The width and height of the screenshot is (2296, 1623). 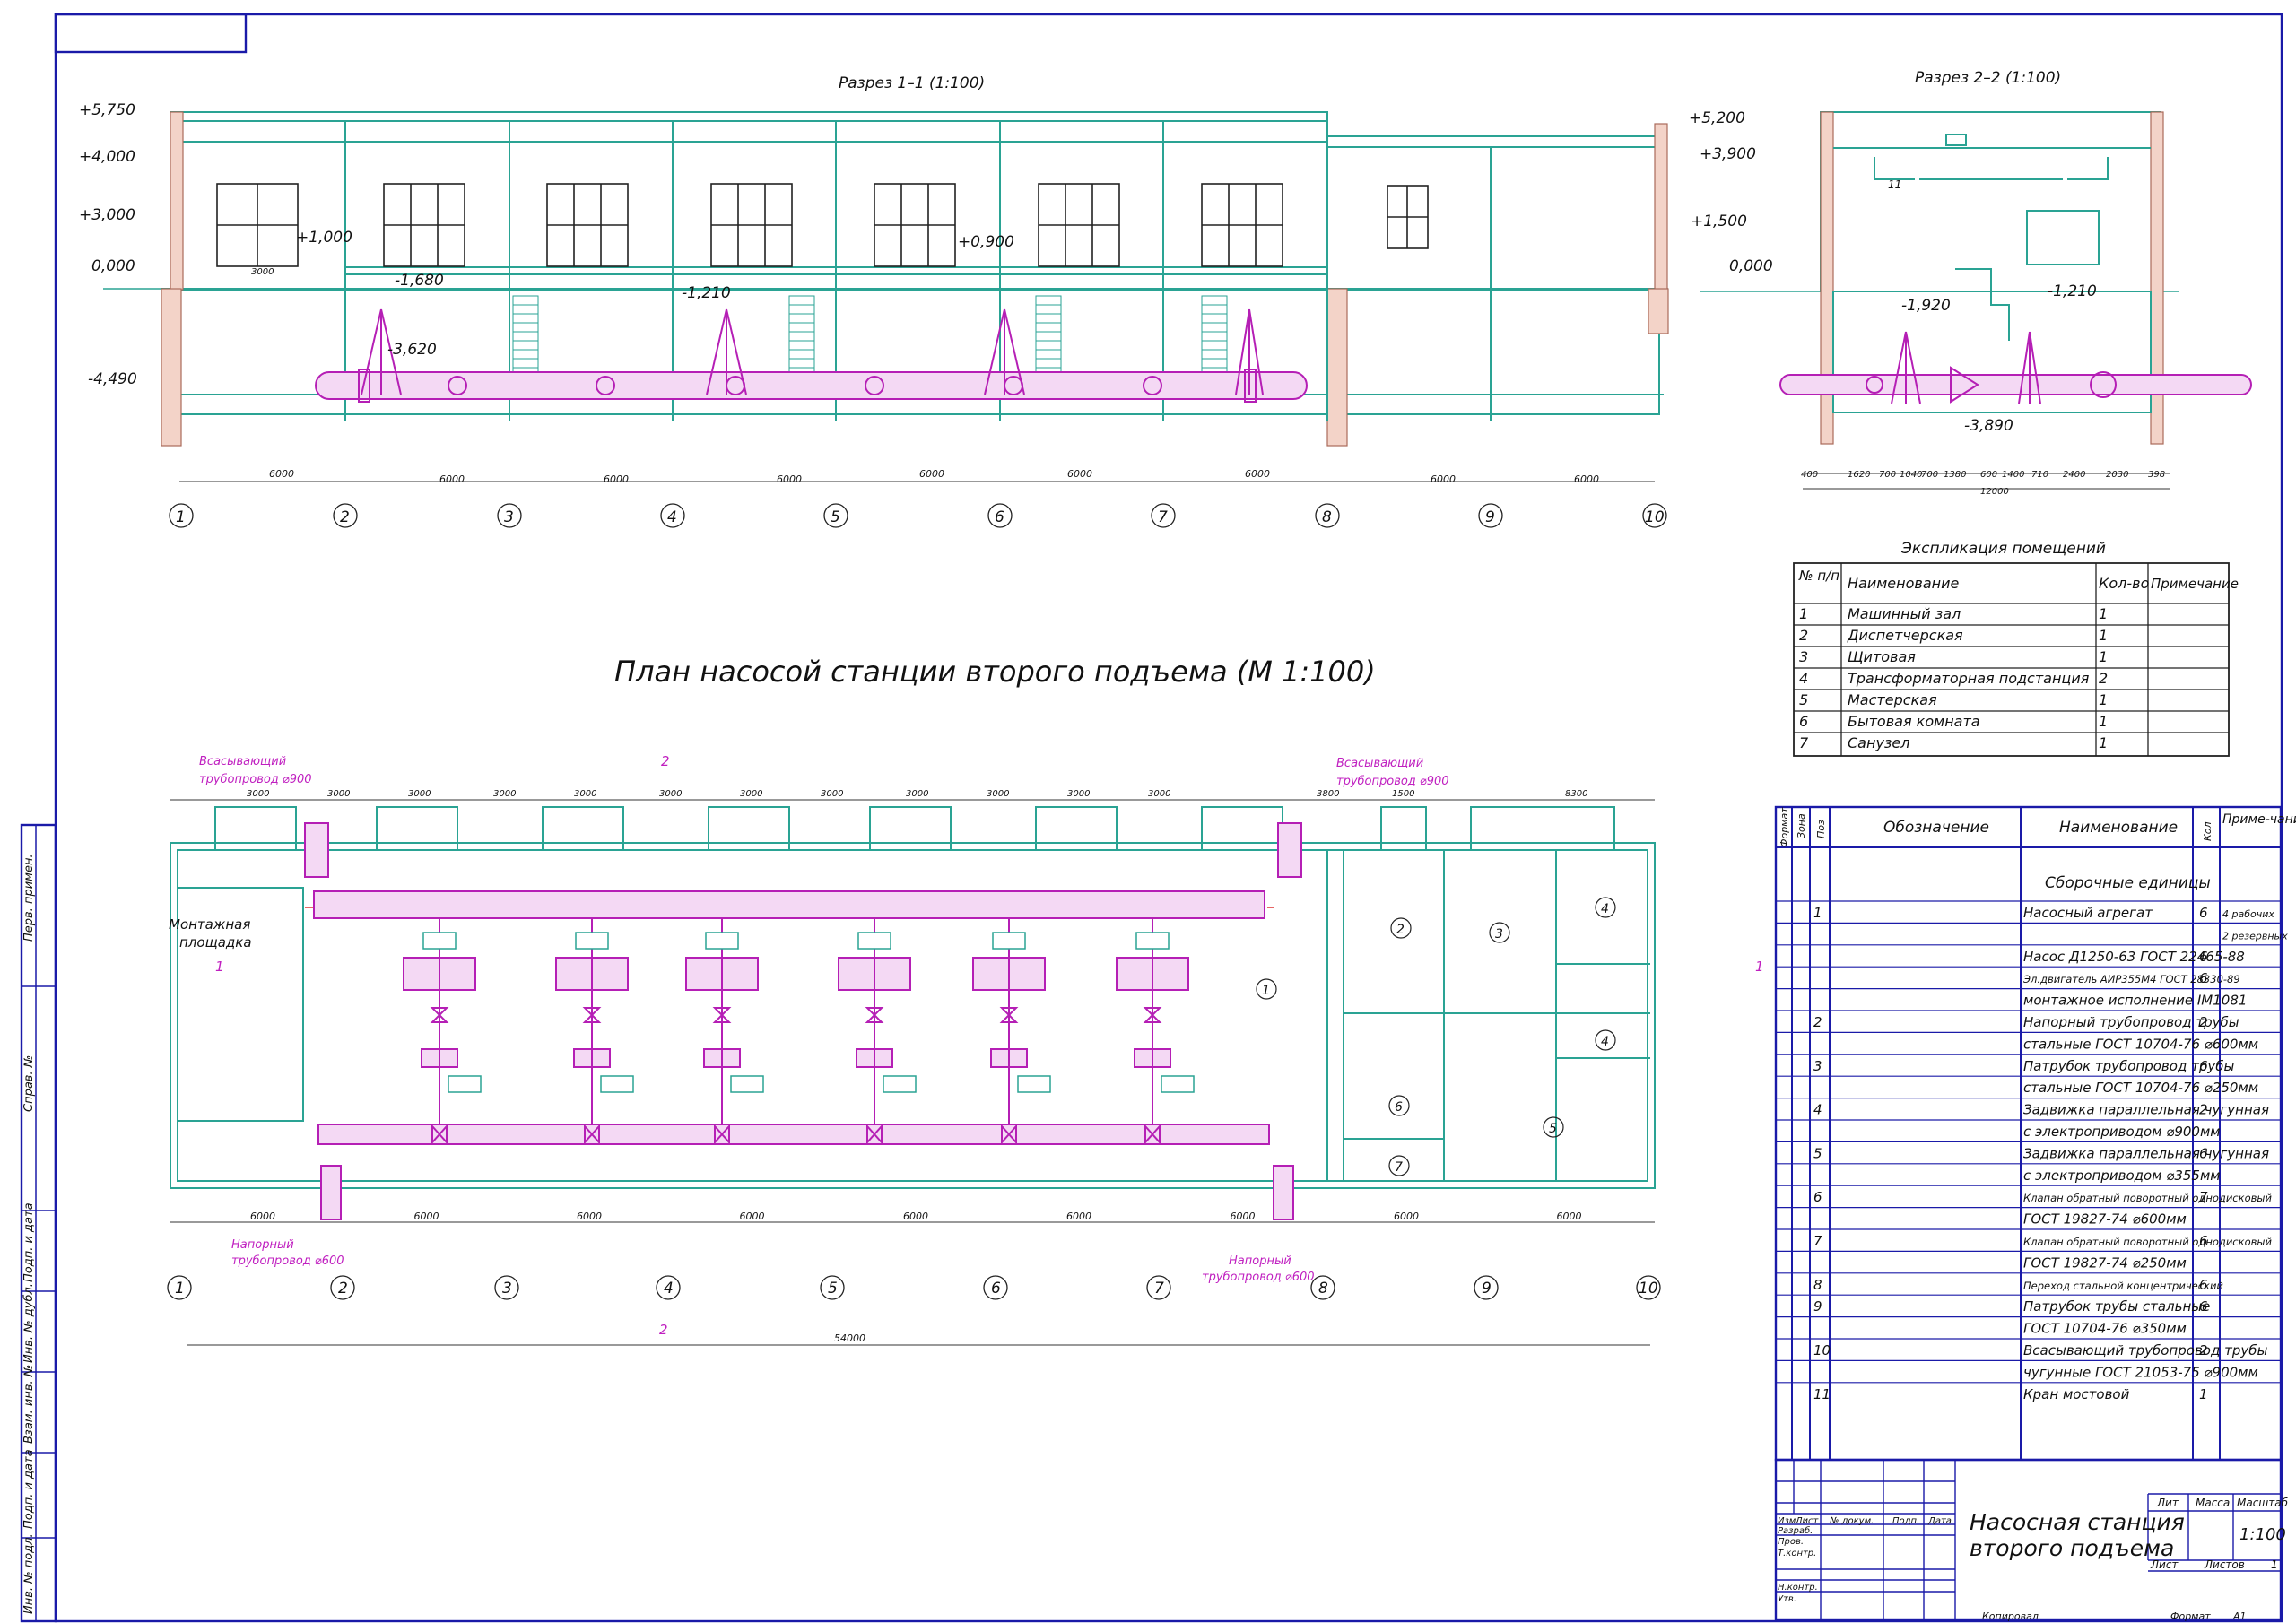 I want to click on spec-cell: с электроприводом ⌀355мм, so click(x=2122, y=1175).